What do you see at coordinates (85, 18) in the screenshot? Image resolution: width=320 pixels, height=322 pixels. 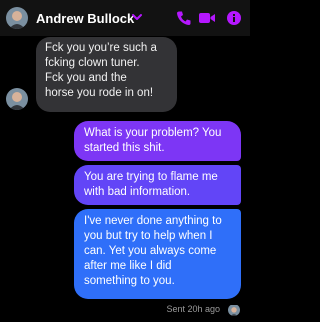 I see `contact-name: Andrew Bullock` at bounding box center [85, 18].